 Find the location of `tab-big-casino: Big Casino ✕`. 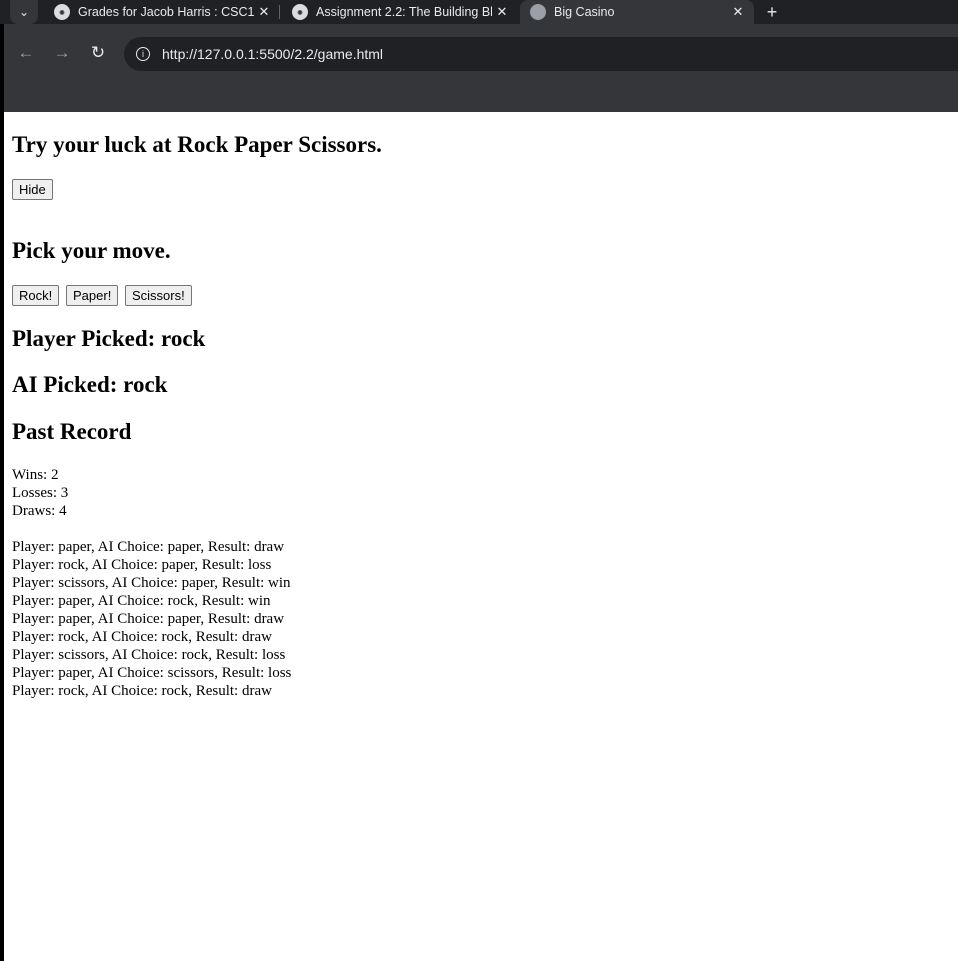

tab-big-casino: Big Casino ✕ is located at coordinates (637, 12).